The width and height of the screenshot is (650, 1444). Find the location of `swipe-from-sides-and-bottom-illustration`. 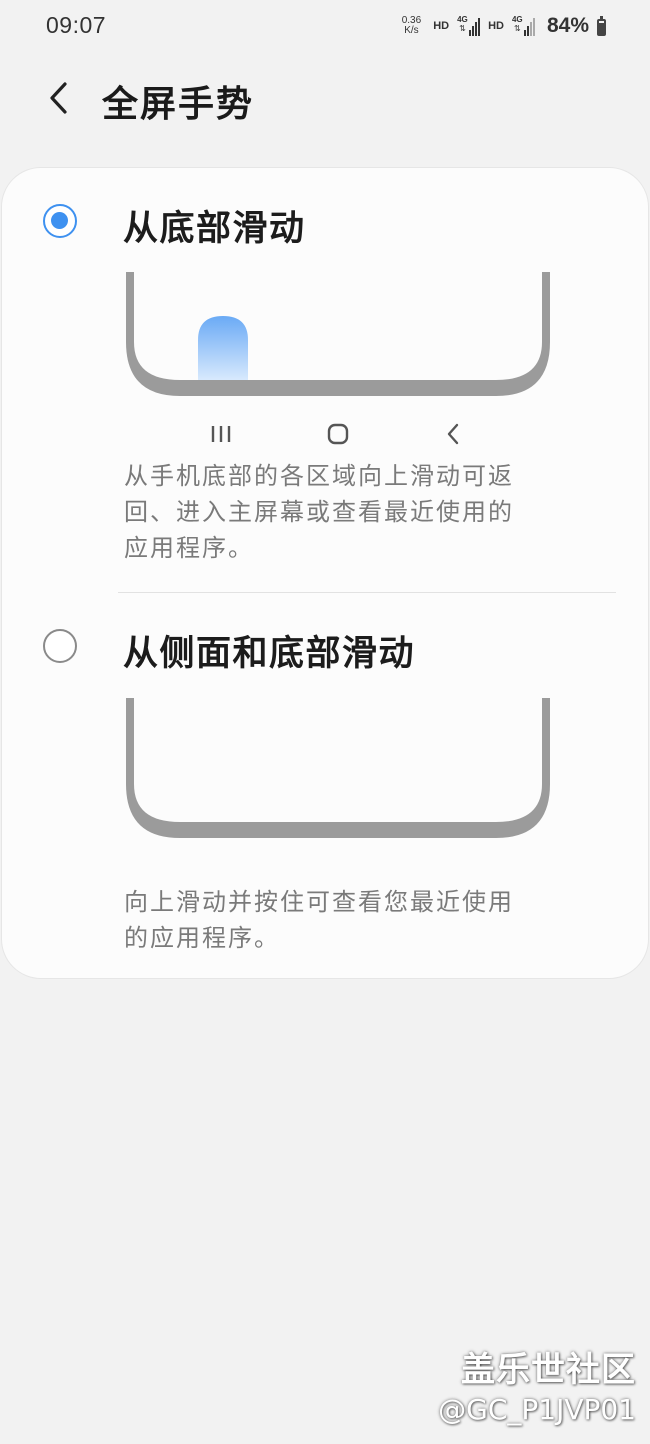

swipe-from-sides-and-bottom-illustration is located at coordinates (338, 768).